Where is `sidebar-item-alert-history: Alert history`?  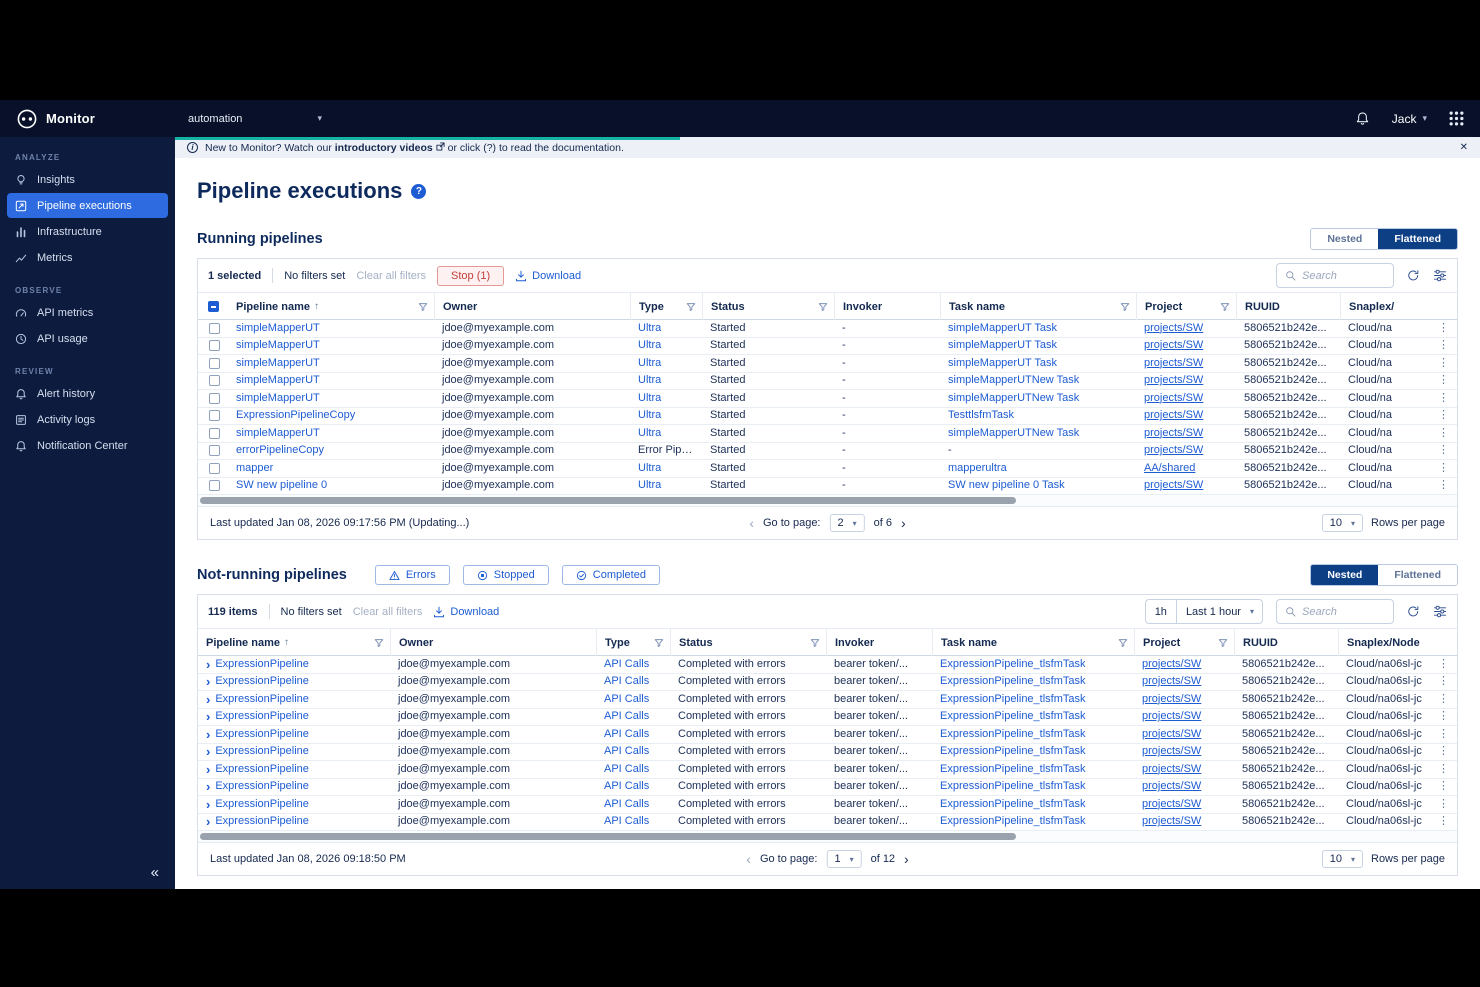
sidebar-item-alert-history: Alert history is located at coordinates (87, 393).